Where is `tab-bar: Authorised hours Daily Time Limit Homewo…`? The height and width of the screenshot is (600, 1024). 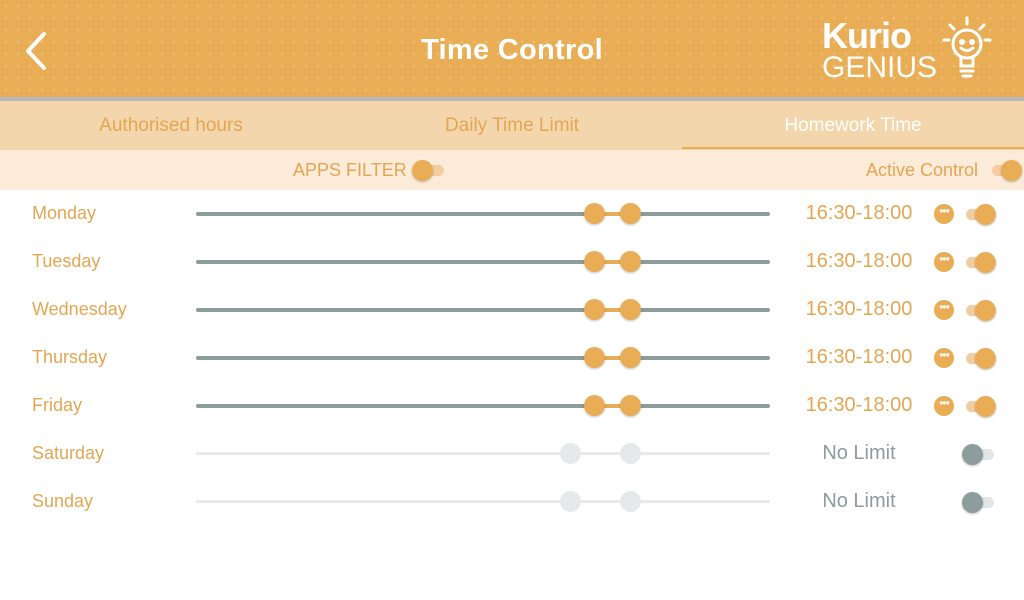
tab-bar: Authorised hours Daily Time Limit Homewo… is located at coordinates (512, 125).